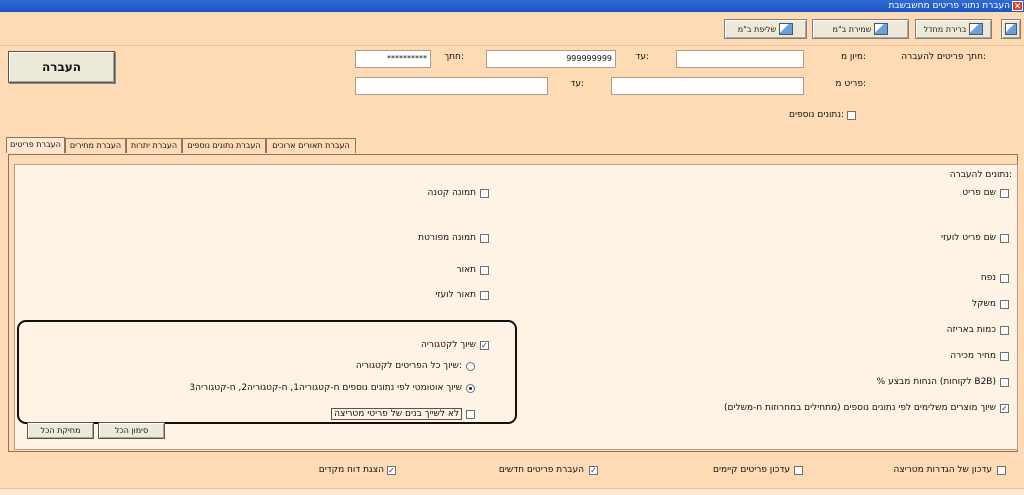 The width and height of the screenshot is (1024, 495). I want to click on status-bar, so click(512, 491).